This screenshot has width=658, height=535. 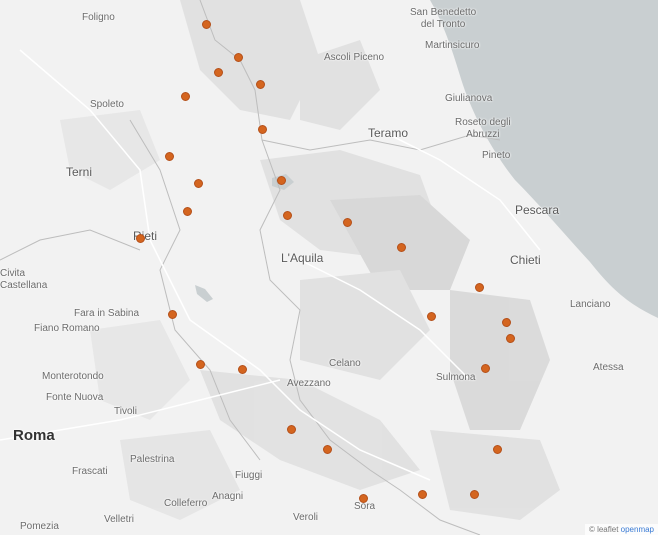 I want to click on place-label-martinsicuro: Martinsicuro, so click(x=452, y=45).